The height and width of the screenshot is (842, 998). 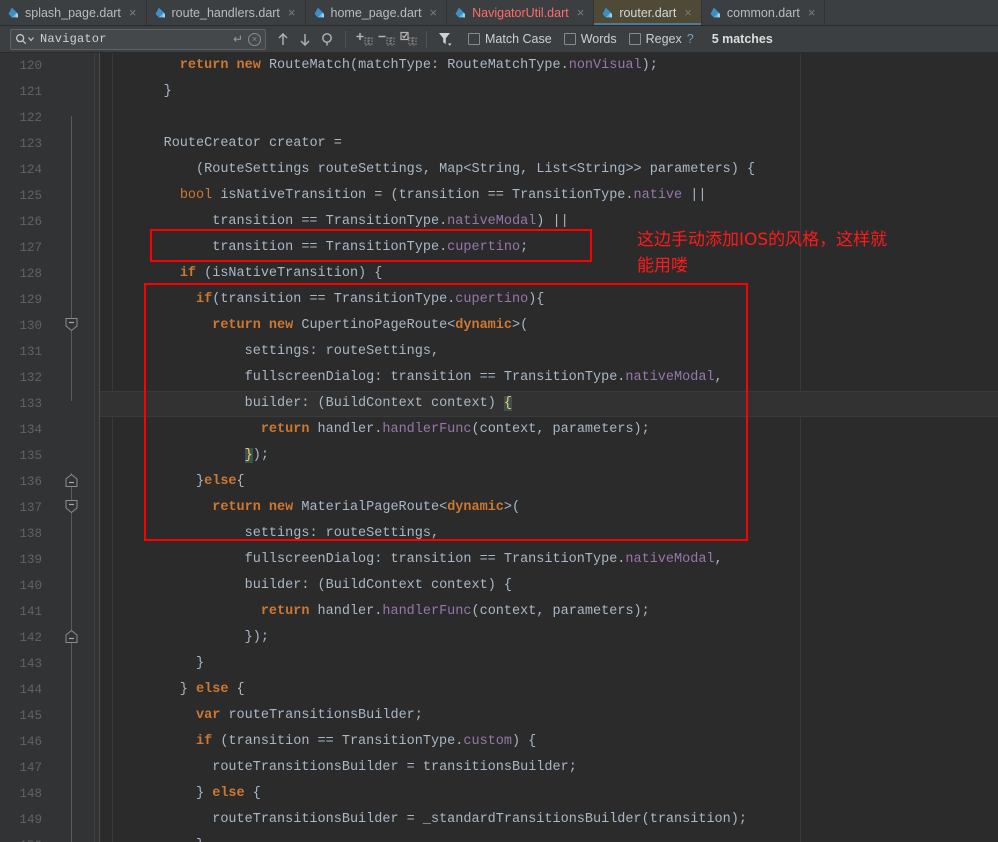 I want to click on regex-checkbox: Regex, so click(x=655, y=39).